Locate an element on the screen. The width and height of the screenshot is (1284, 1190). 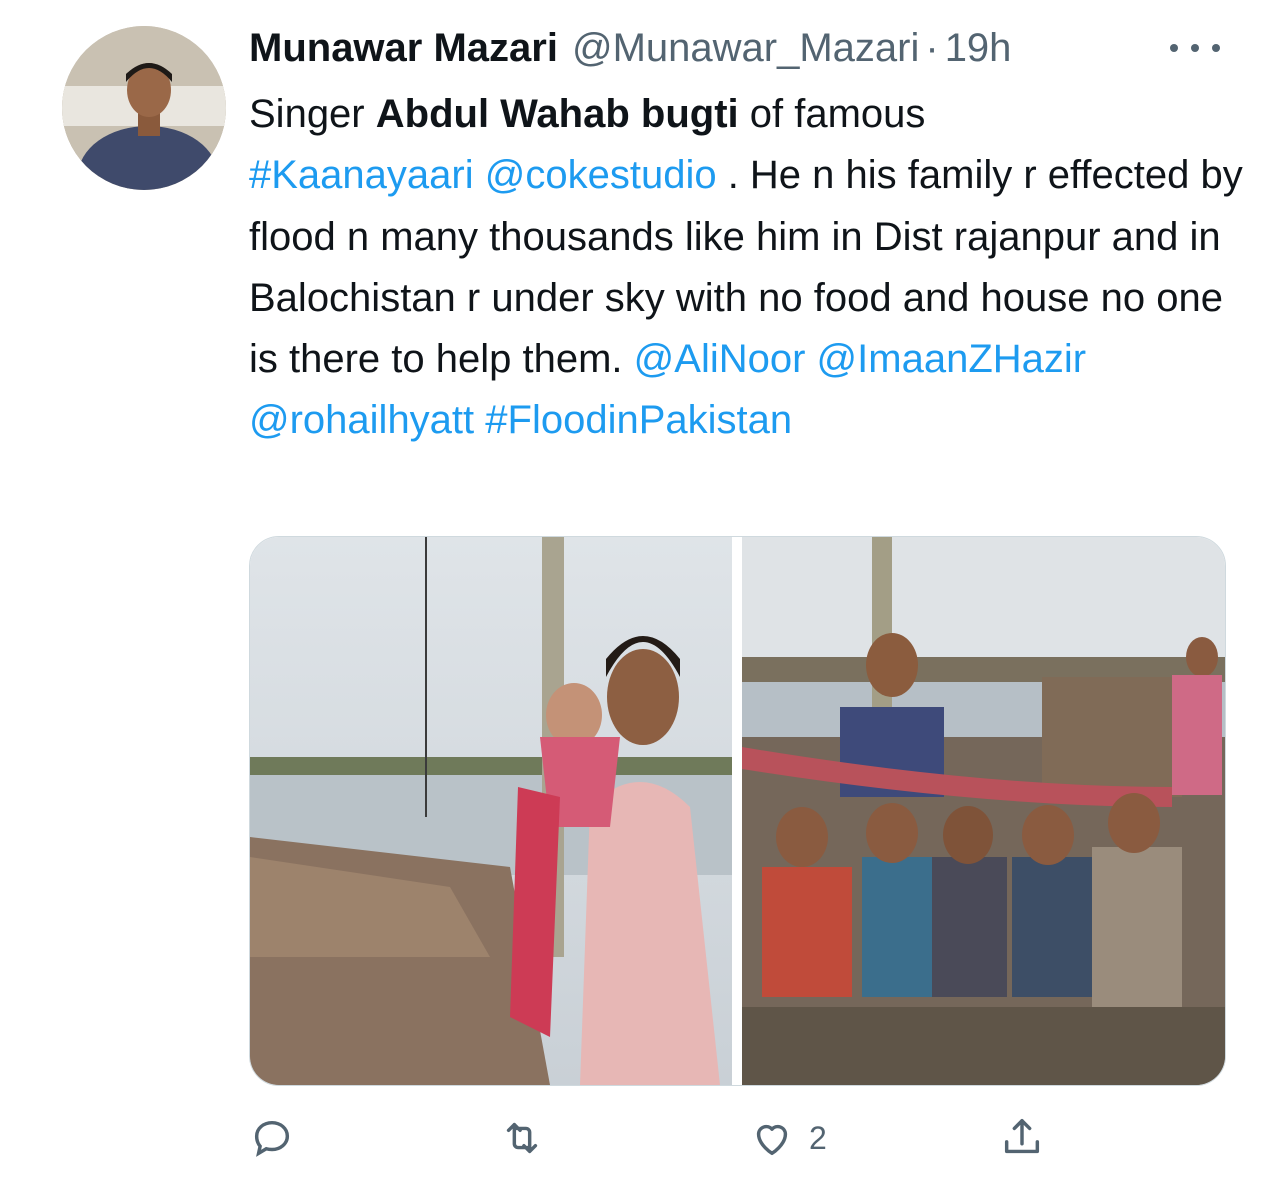
mention-link: @AliNoor is located at coordinates (720, 359).